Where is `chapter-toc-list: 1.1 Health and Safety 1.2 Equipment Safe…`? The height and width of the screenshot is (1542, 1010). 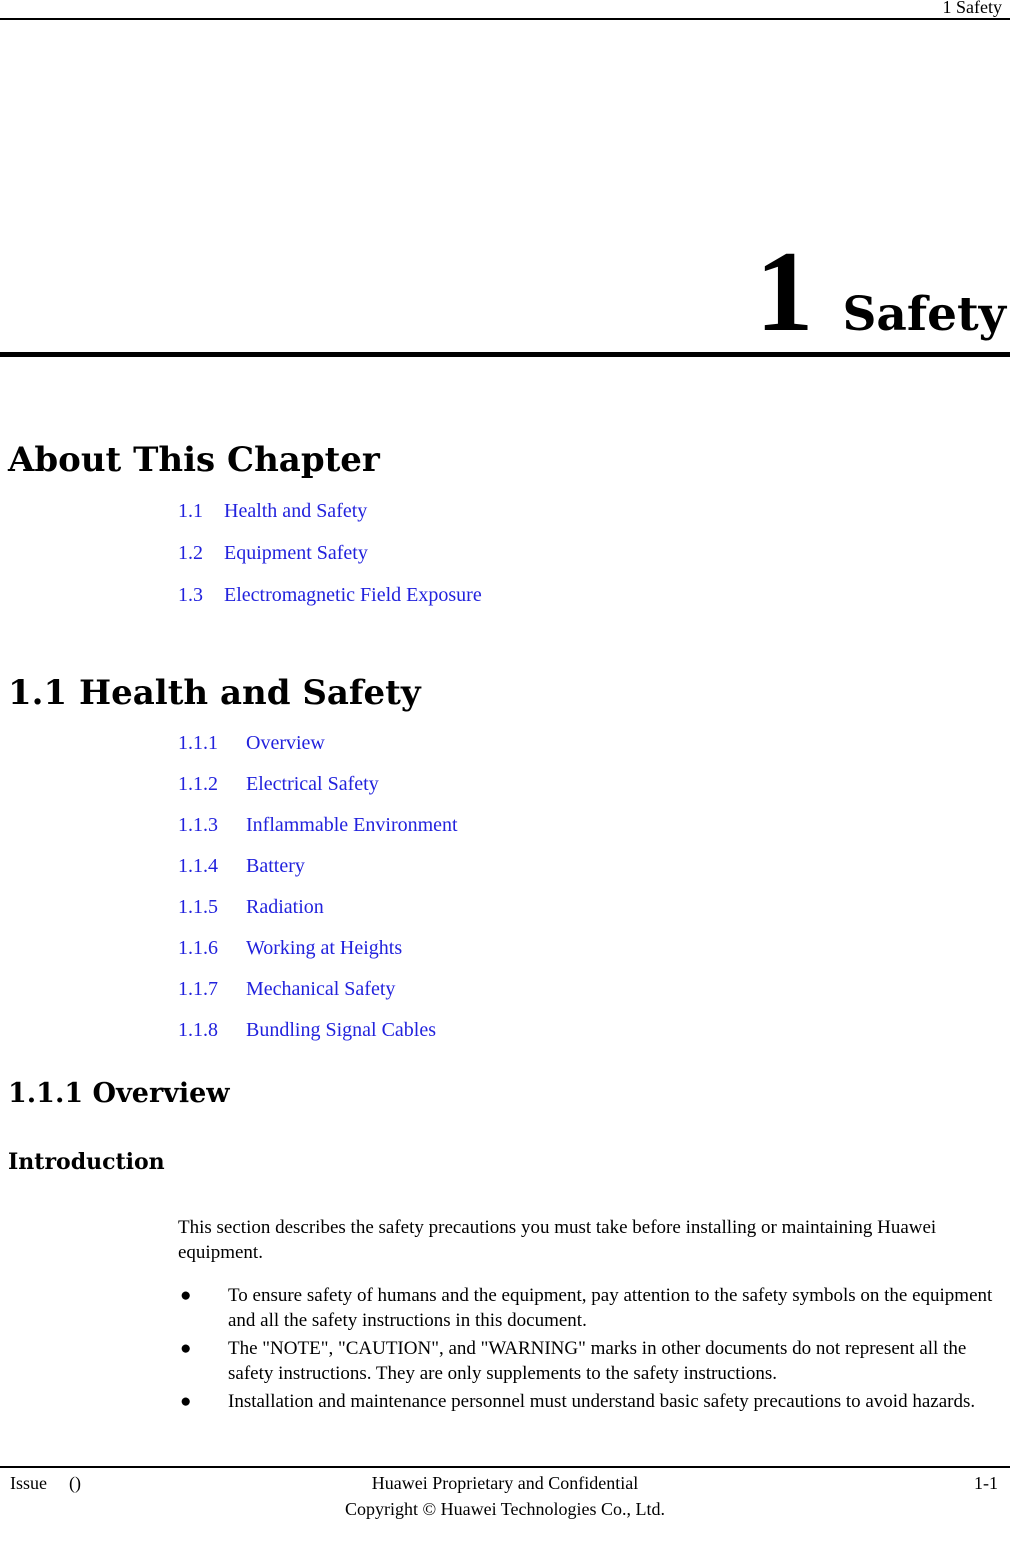
chapter-toc-list: 1.1 Health and Safety 1.2 Equipment Safe… is located at coordinates (578, 563).